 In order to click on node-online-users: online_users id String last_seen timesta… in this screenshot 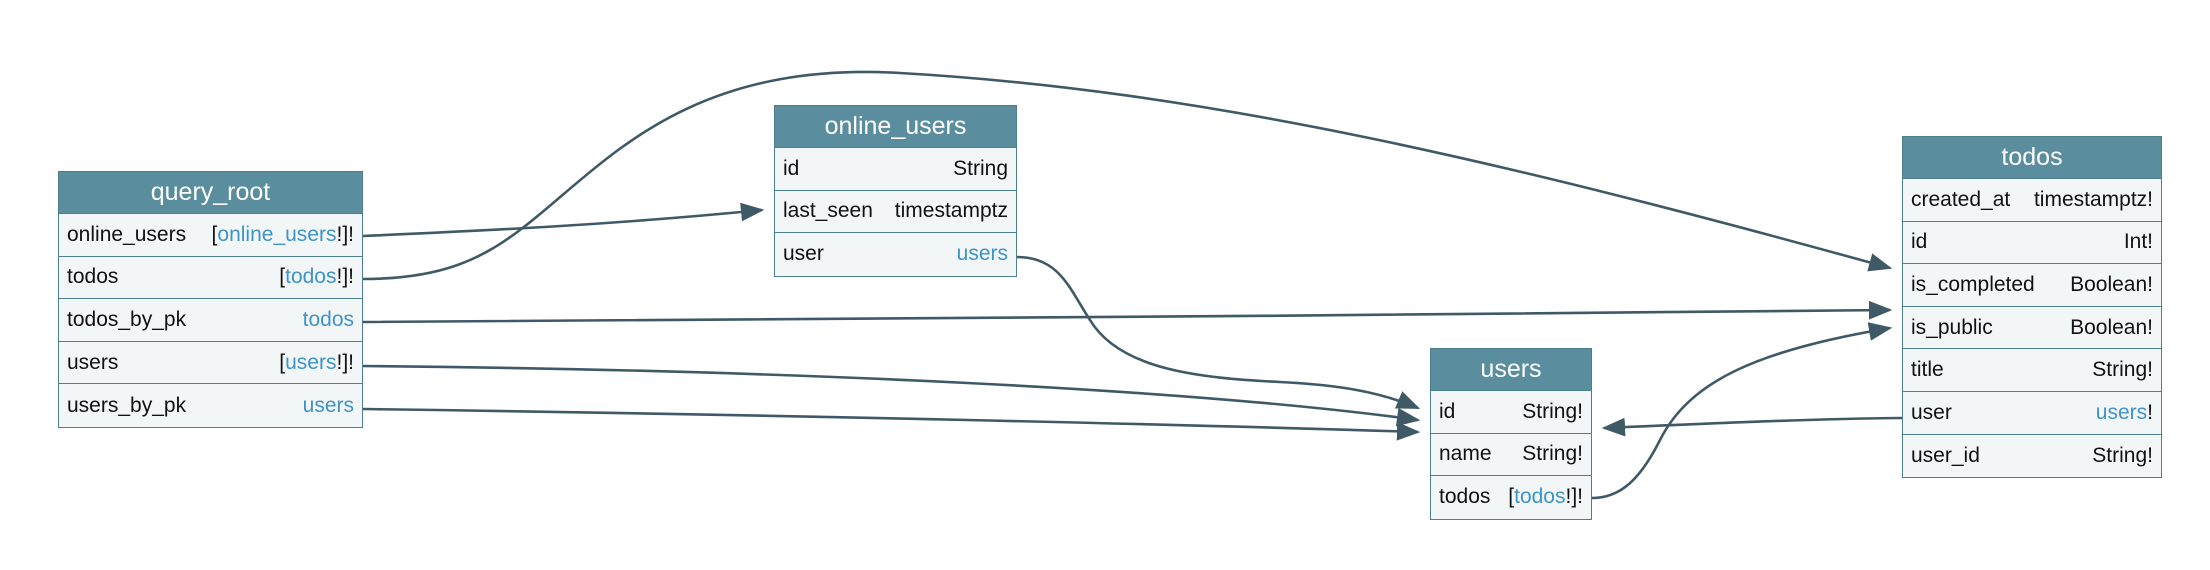, I will do `click(895, 191)`.